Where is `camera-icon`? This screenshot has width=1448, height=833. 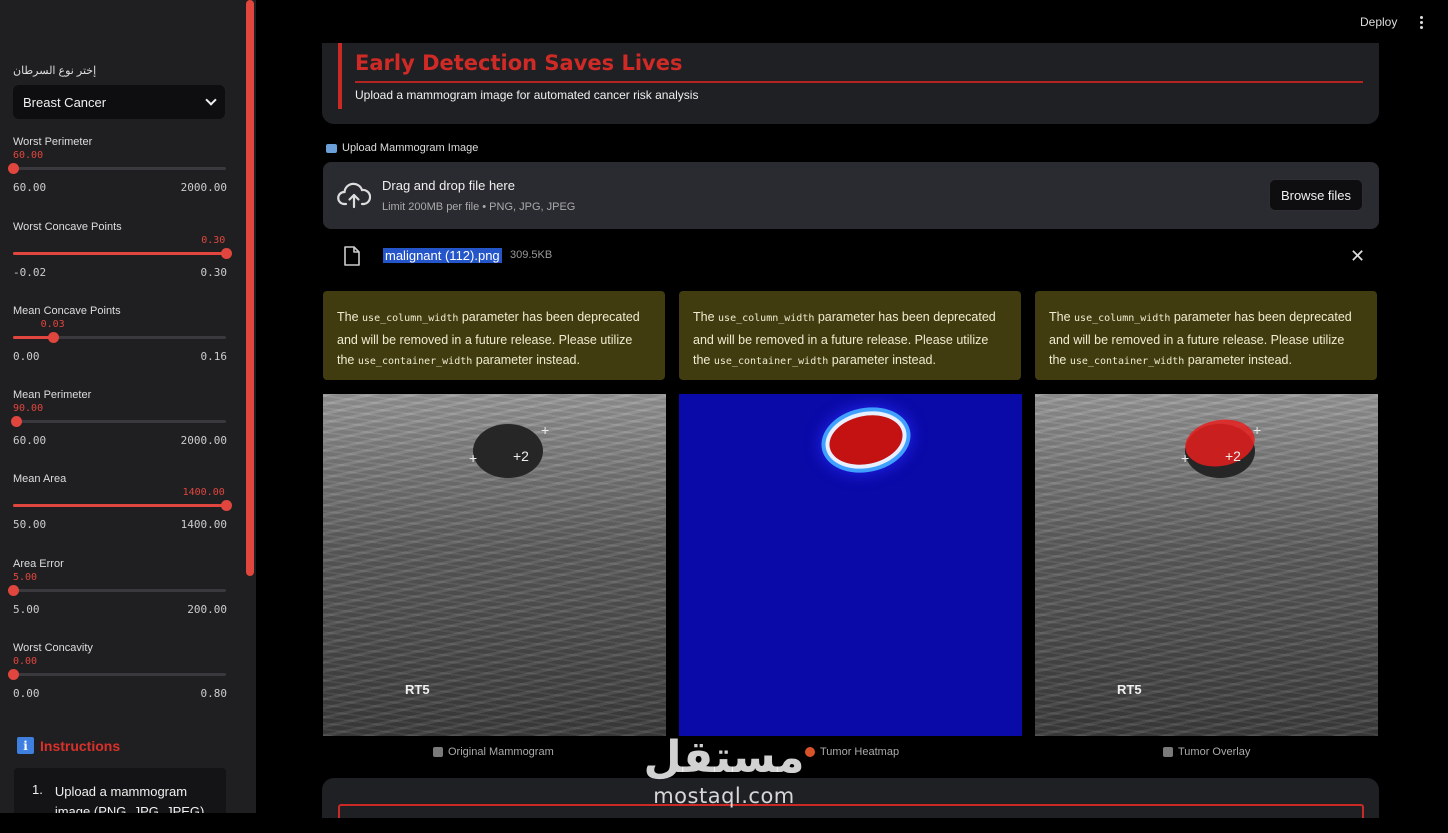 camera-icon is located at coordinates (331, 148).